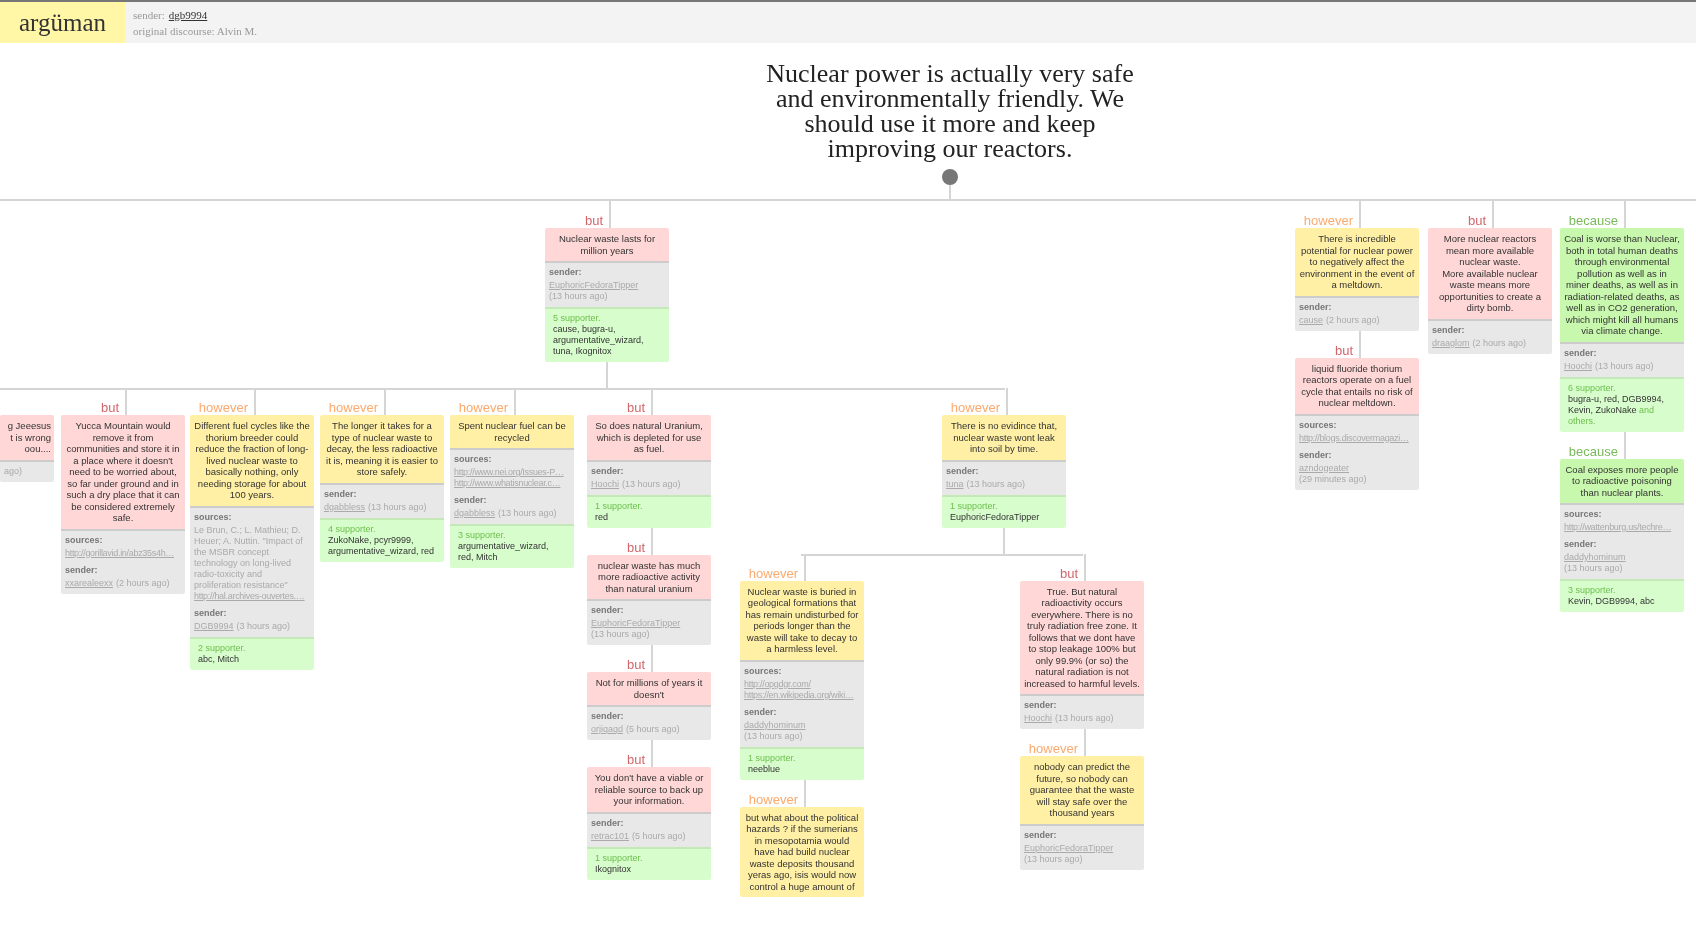 Image resolution: width=1696 pixels, height=941 pixels. Describe the element at coordinates (1082, 637) in the screenshot. I see `argument-text: True. But natural radioactivity occurs everywhere. There is no truly radiation free zone. It follows that we dont have to stop leakage 100% but only 99.9% (or so) the natural radiation is not increased to harmful levels.` at that location.